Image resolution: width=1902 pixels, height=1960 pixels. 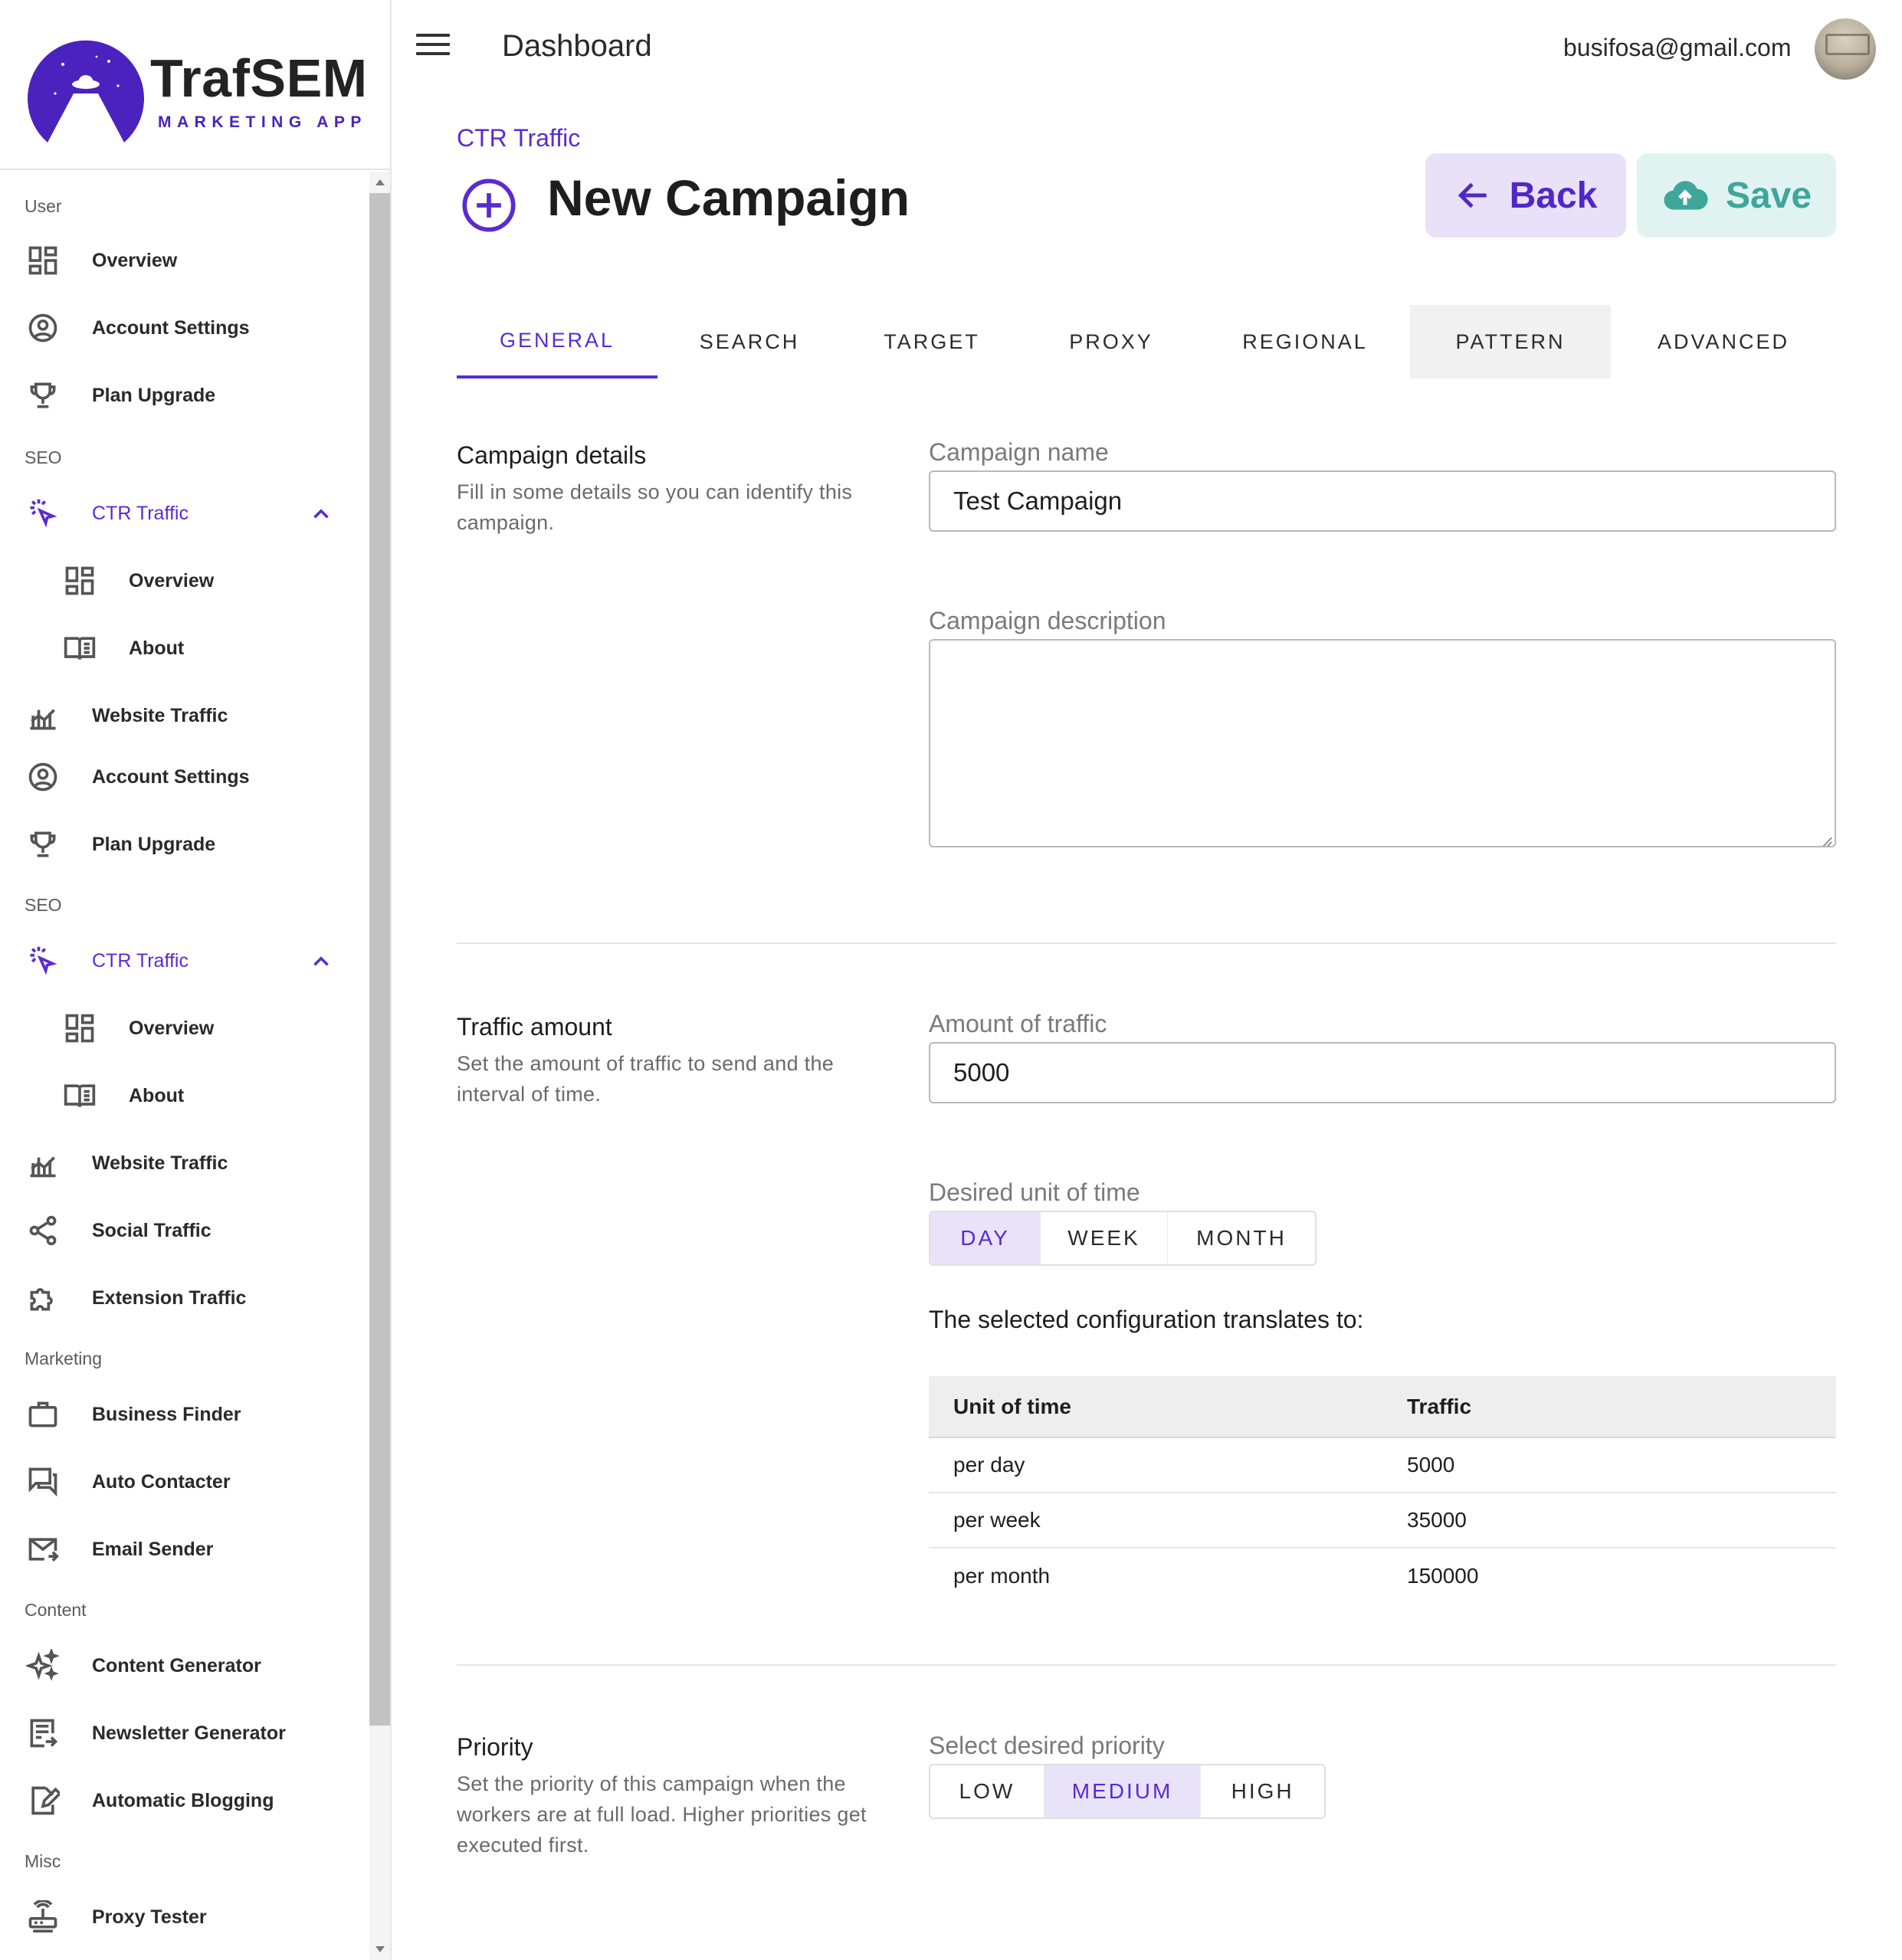 I want to click on sidebar-item-plan-upgrade: Plan Upgrade, so click(x=184, y=395).